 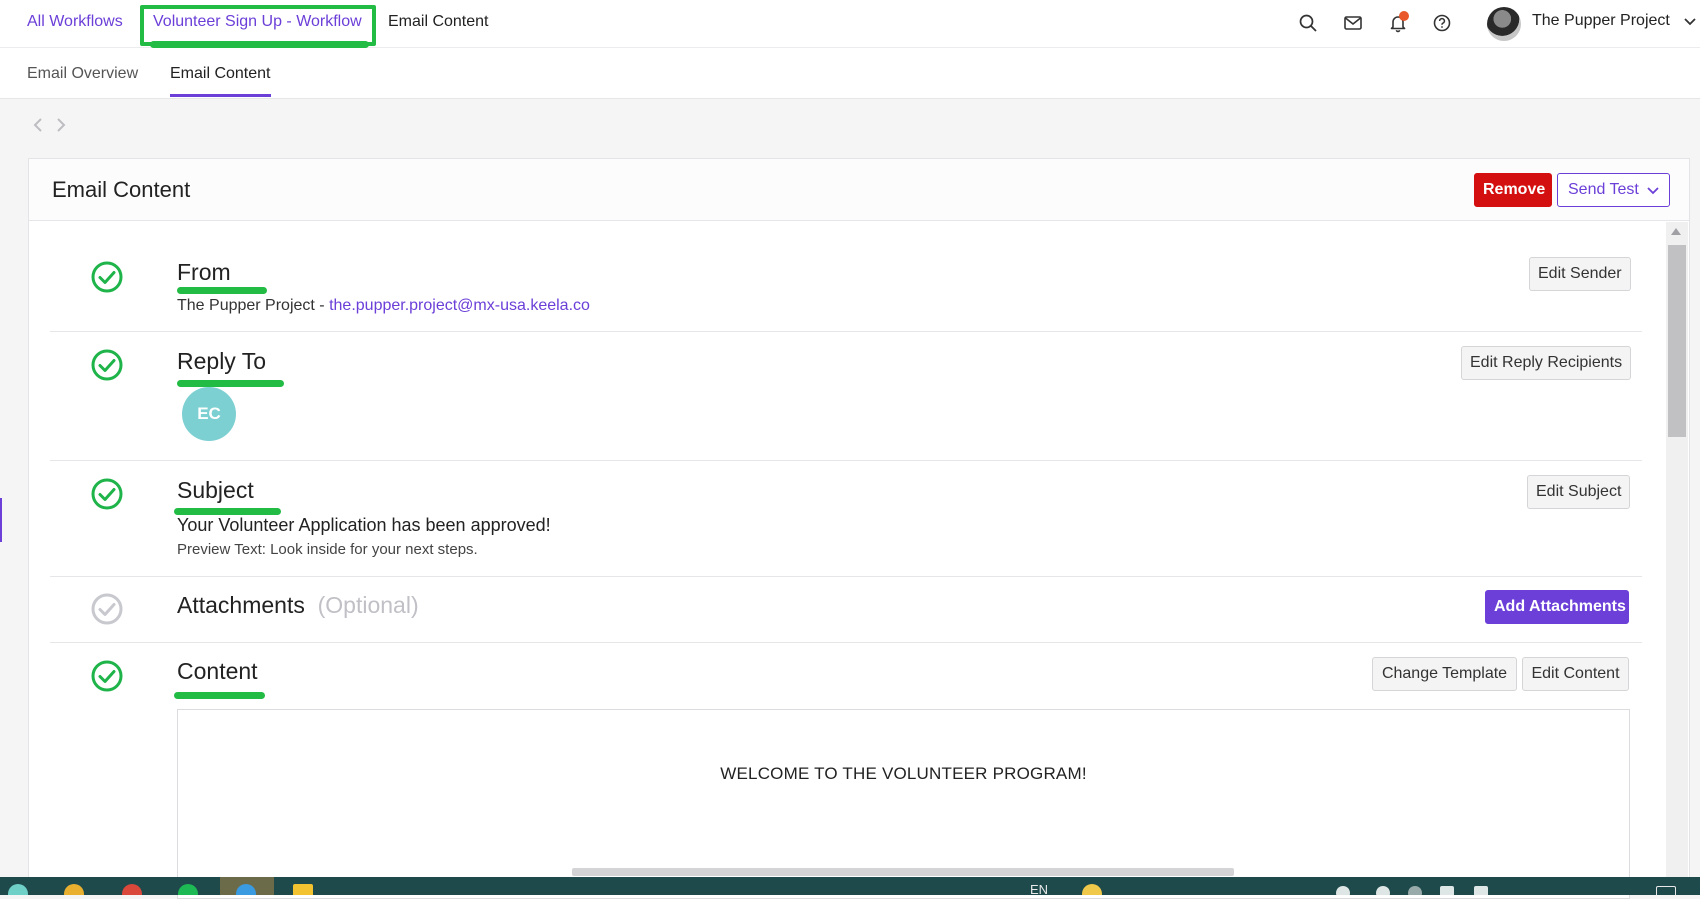 I want to click on section-title-content: Content, so click(x=217, y=671).